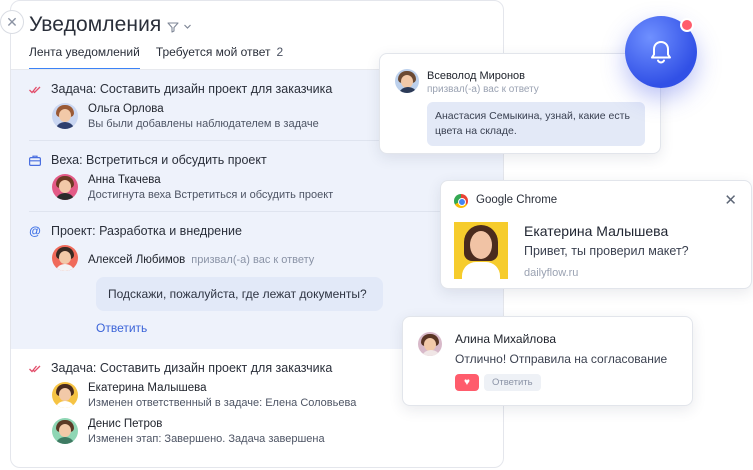  I want to click on user-name: Всеволод Миронов, so click(476, 76).